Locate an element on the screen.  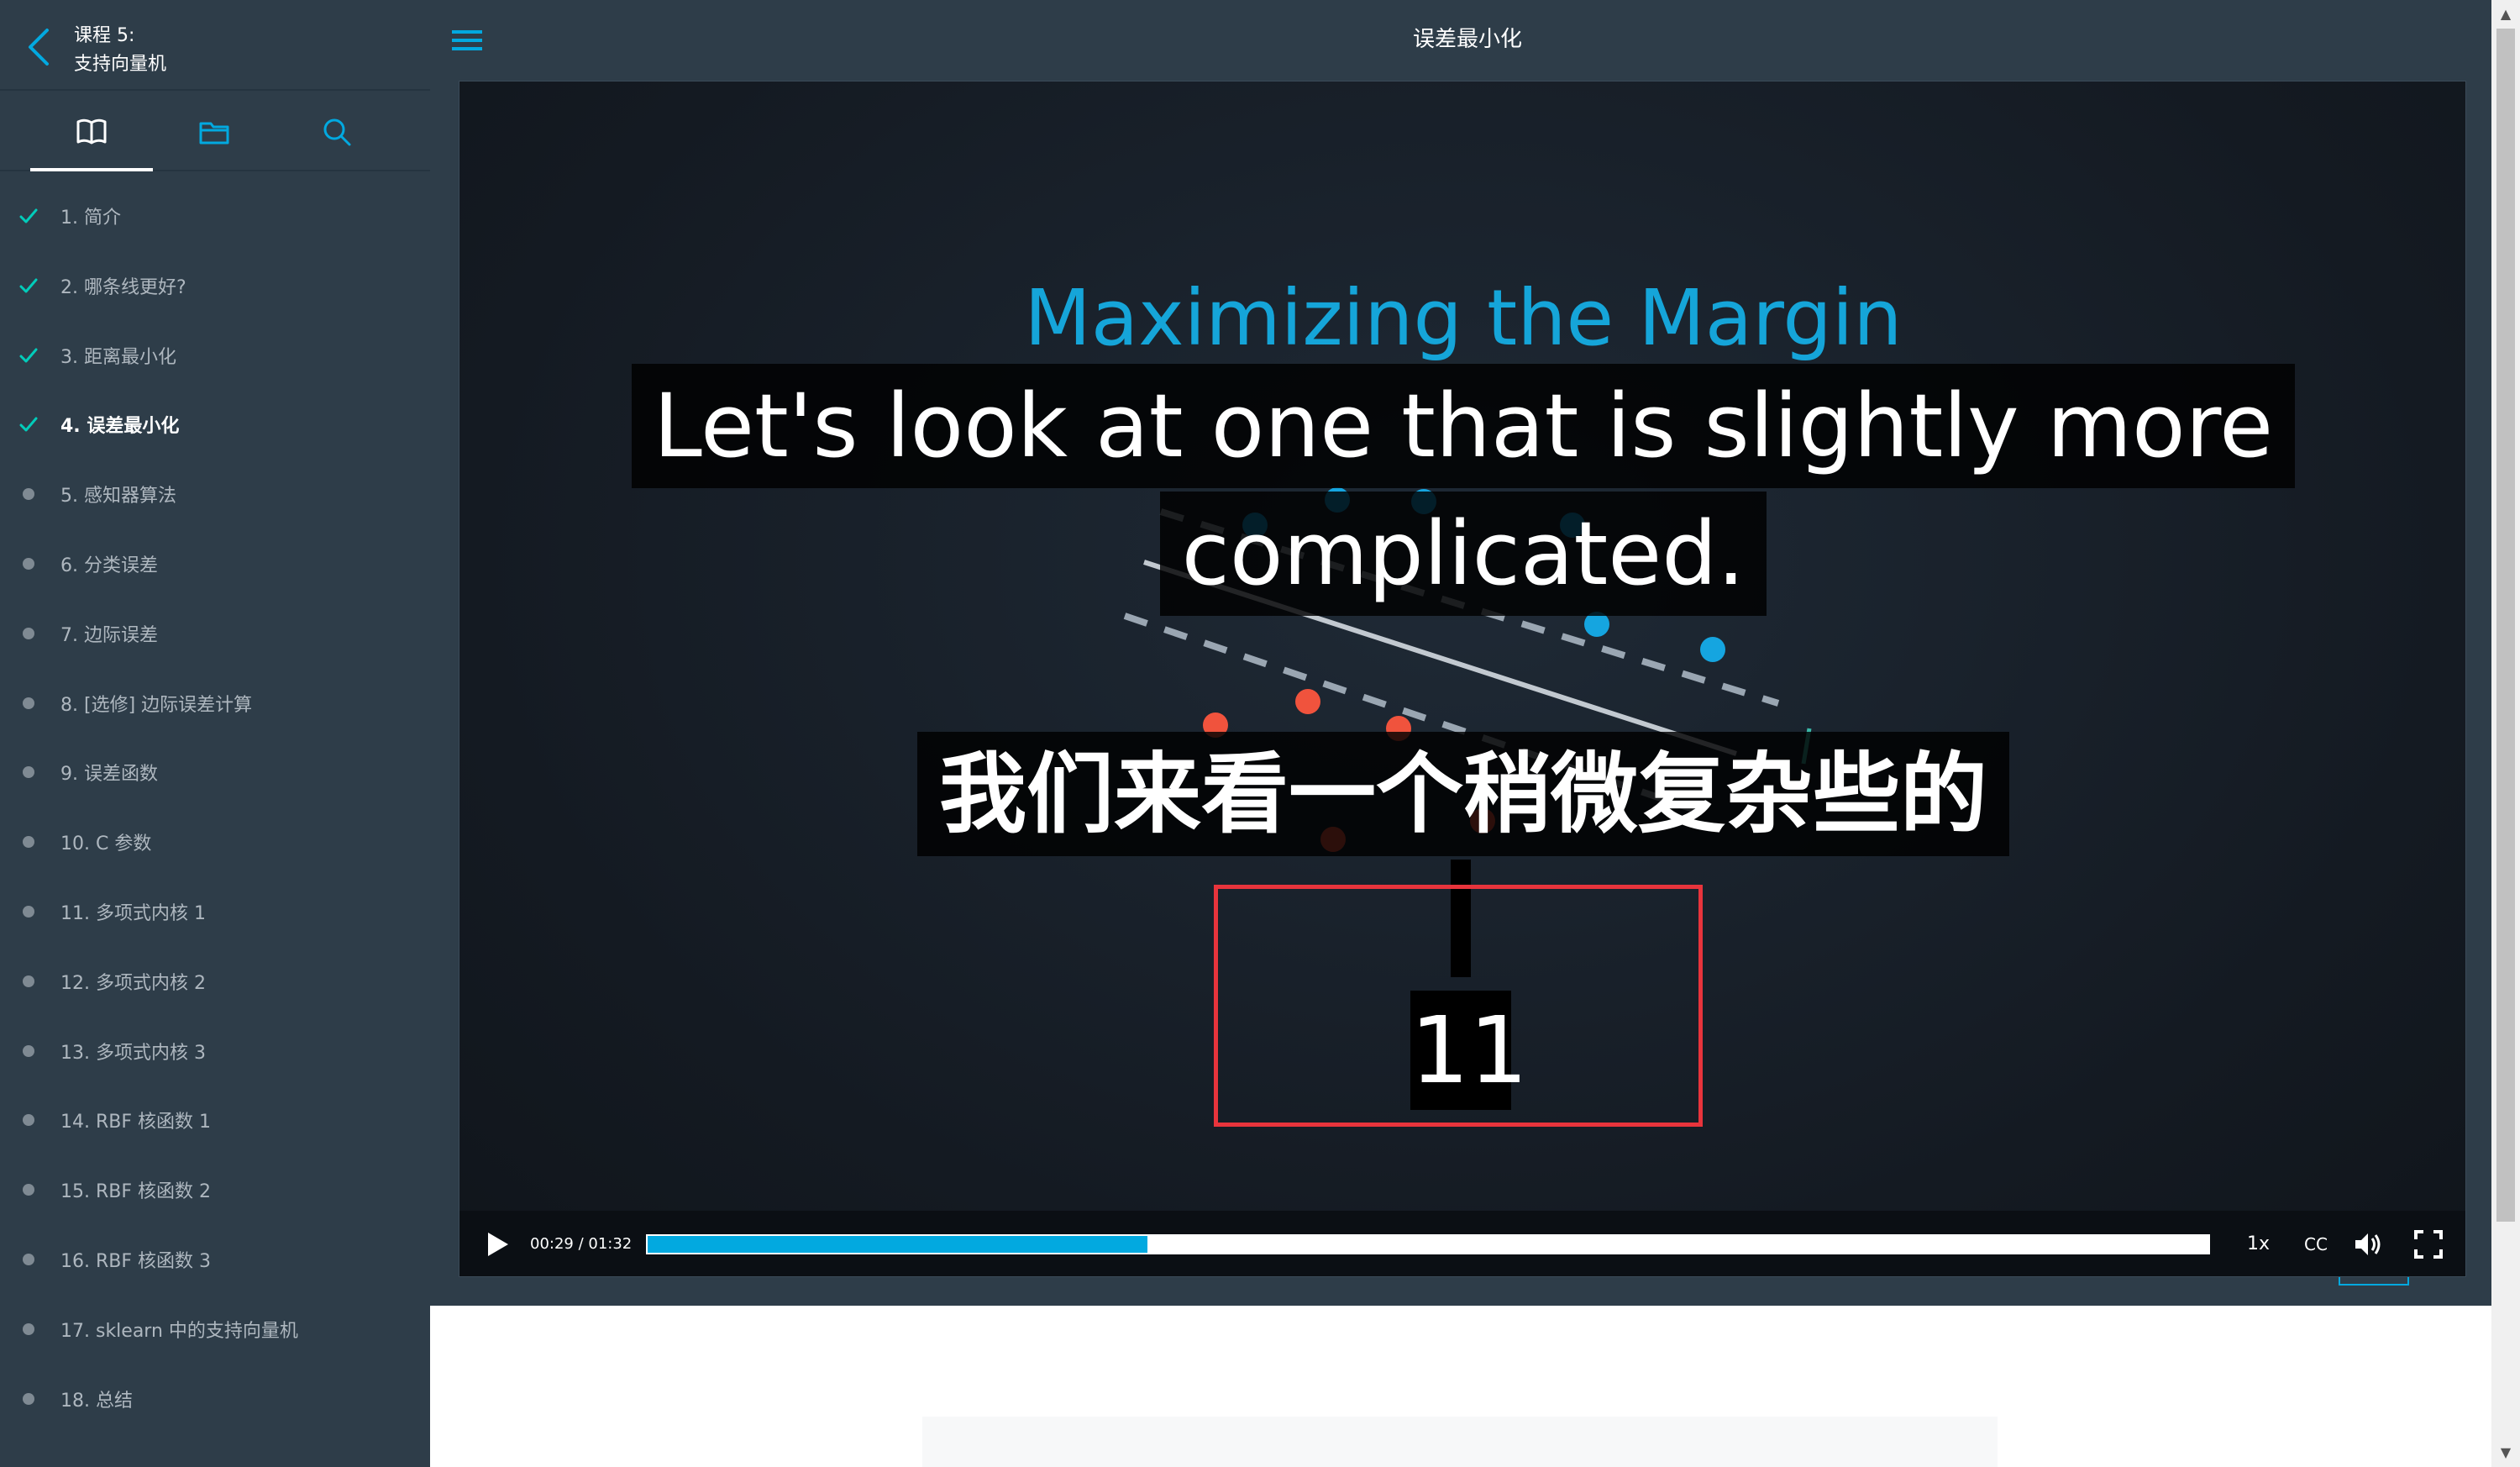
slide-title: Maximizing the Margin is located at coordinates (1463, 318).